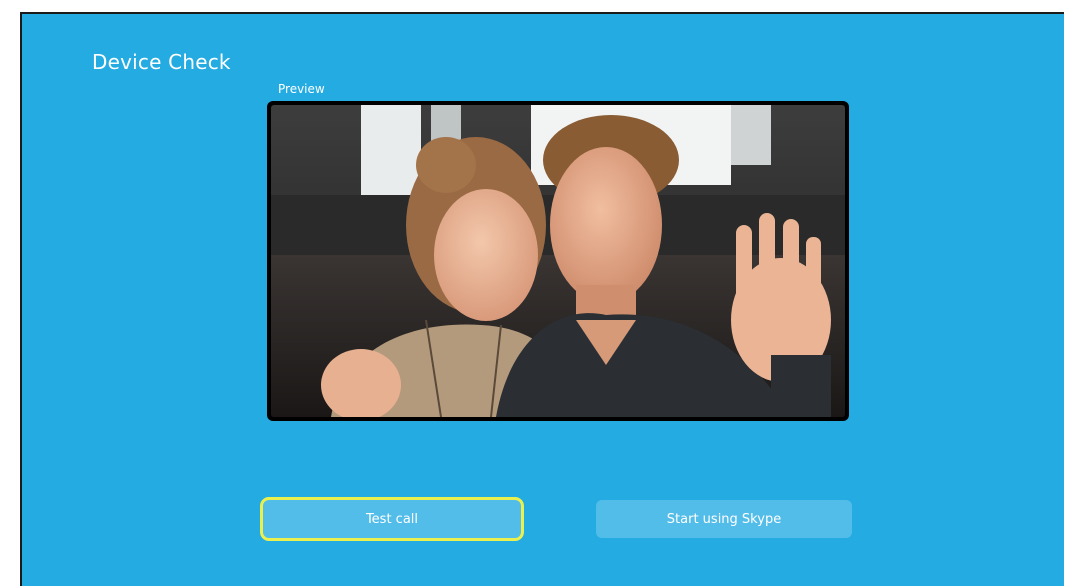 The image size is (1070, 586). What do you see at coordinates (724, 519) in the screenshot?
I see `start-using-skype-button: Start using Skype` at bounding box center [724, 519].